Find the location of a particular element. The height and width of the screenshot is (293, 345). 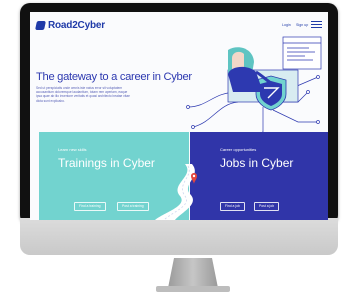

brand-logo: Road2Cyber is located at coordinates (70, 25).